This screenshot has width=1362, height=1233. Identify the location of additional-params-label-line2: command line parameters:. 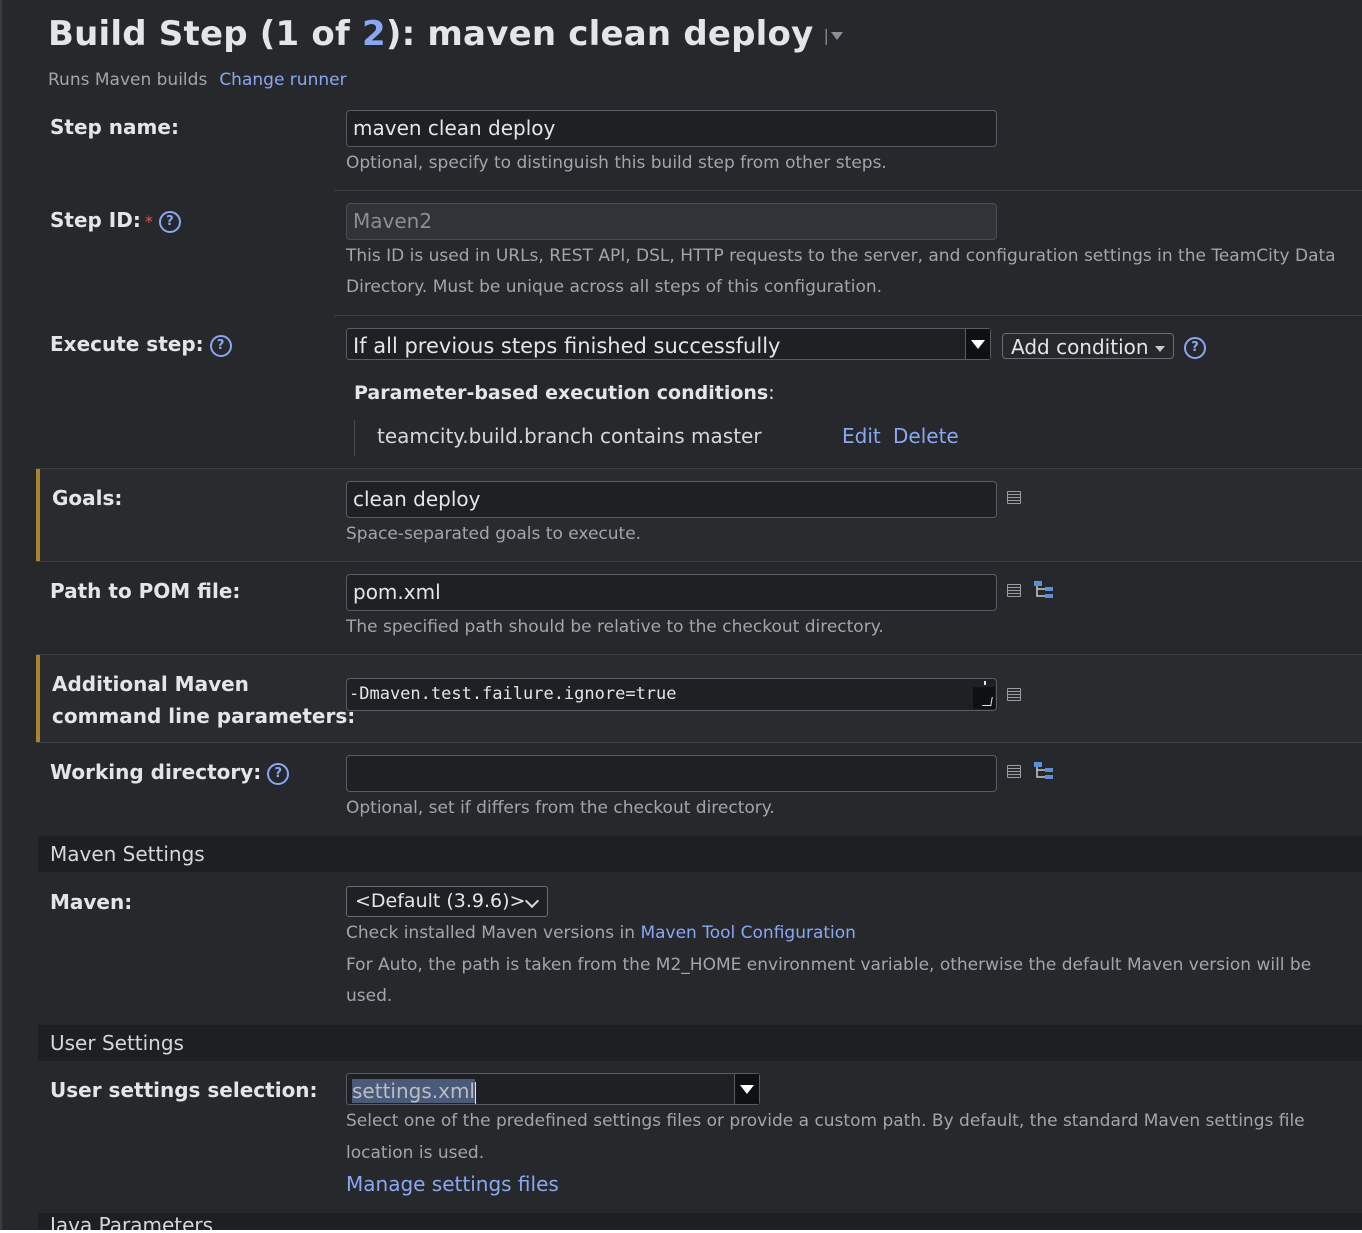
(204, 716).